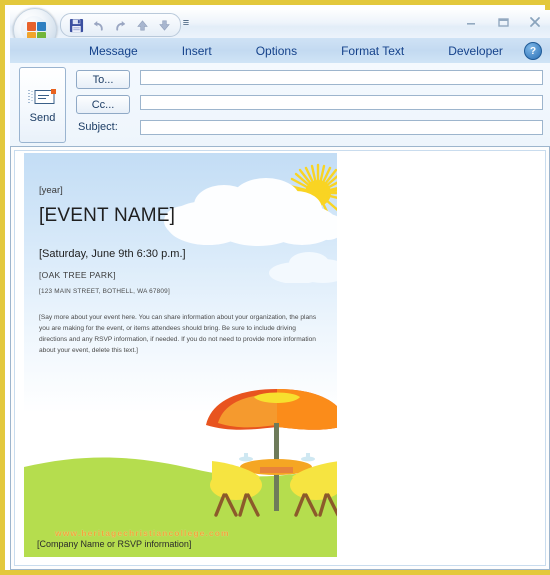 This screenshot has width=550, height=575. What do you see at coordinates (114, 544) in the screenshot?
I see `flyer-company-rsvp: [Company Name or RSVP information]` at bounding box center [114, 544].